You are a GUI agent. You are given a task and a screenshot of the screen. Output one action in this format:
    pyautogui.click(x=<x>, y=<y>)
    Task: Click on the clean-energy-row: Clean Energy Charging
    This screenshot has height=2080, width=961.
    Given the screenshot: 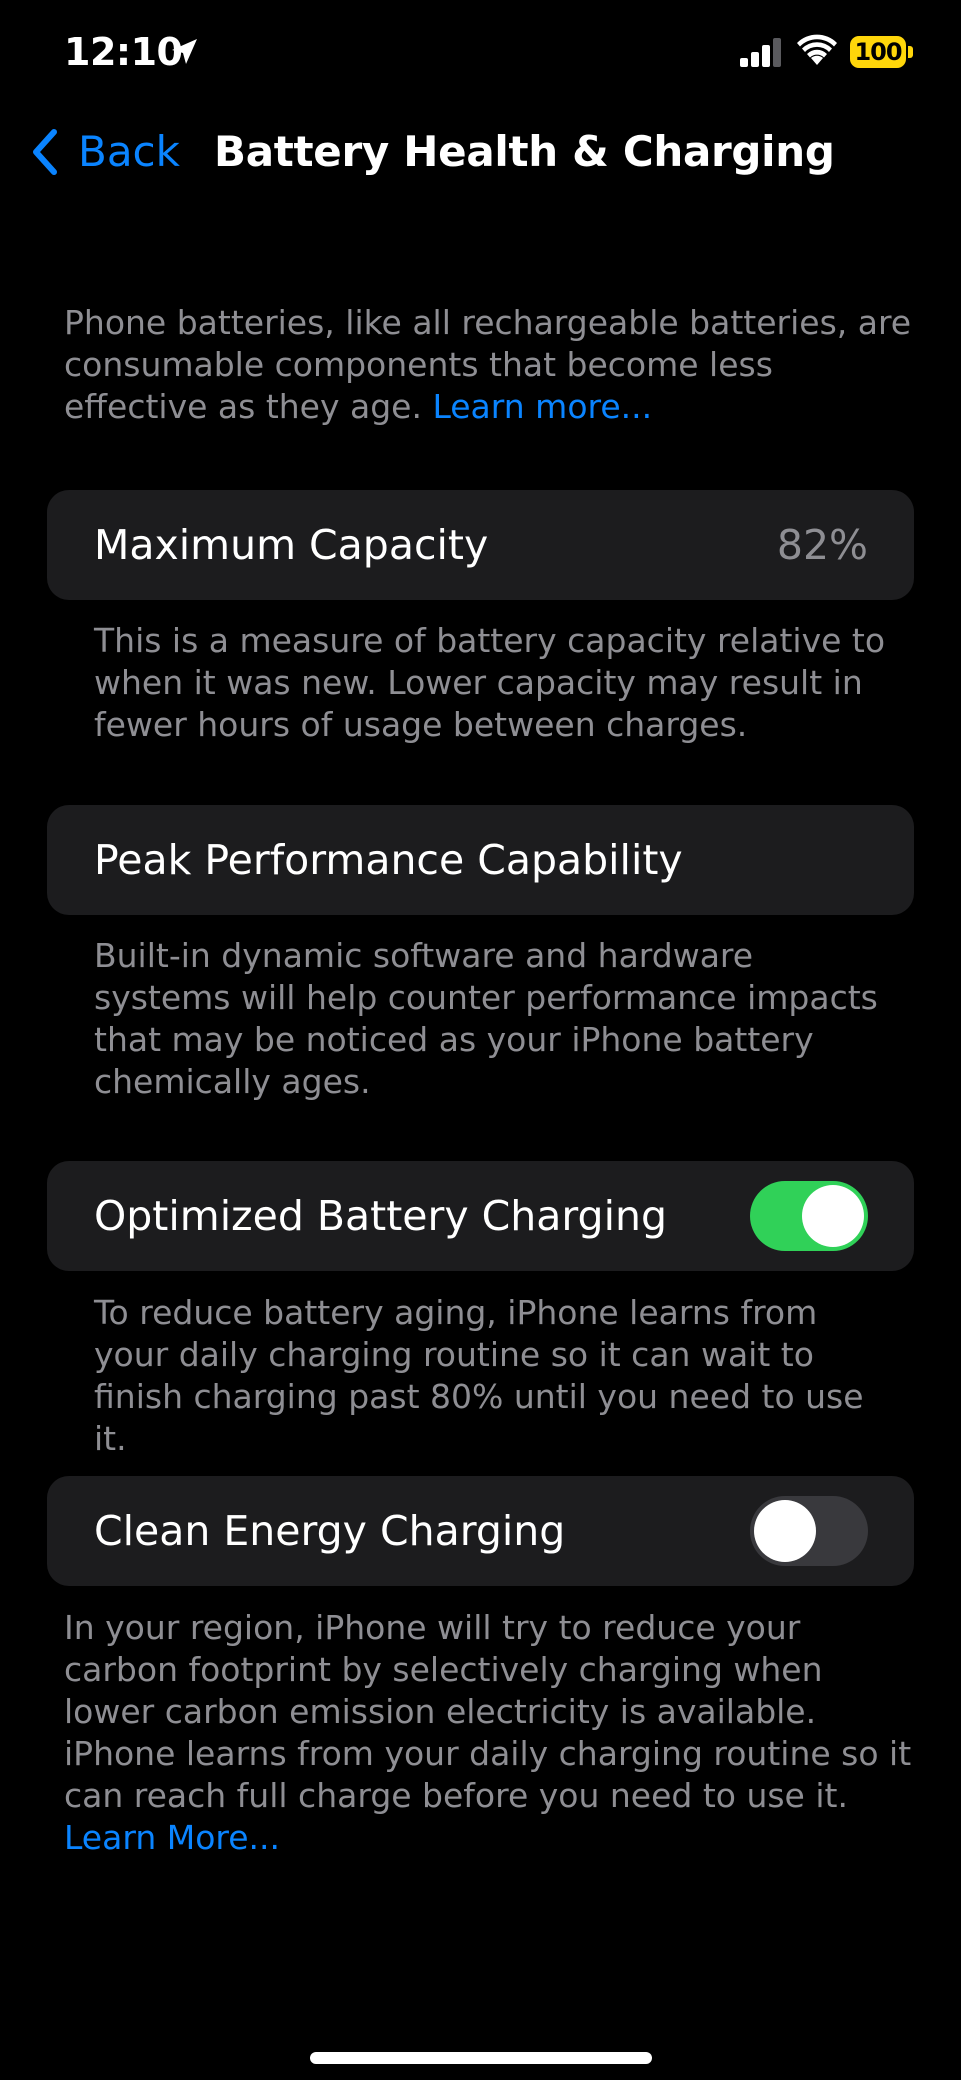 What is the action you would take?
    pyautogui.click(x=480, y=1531)
    